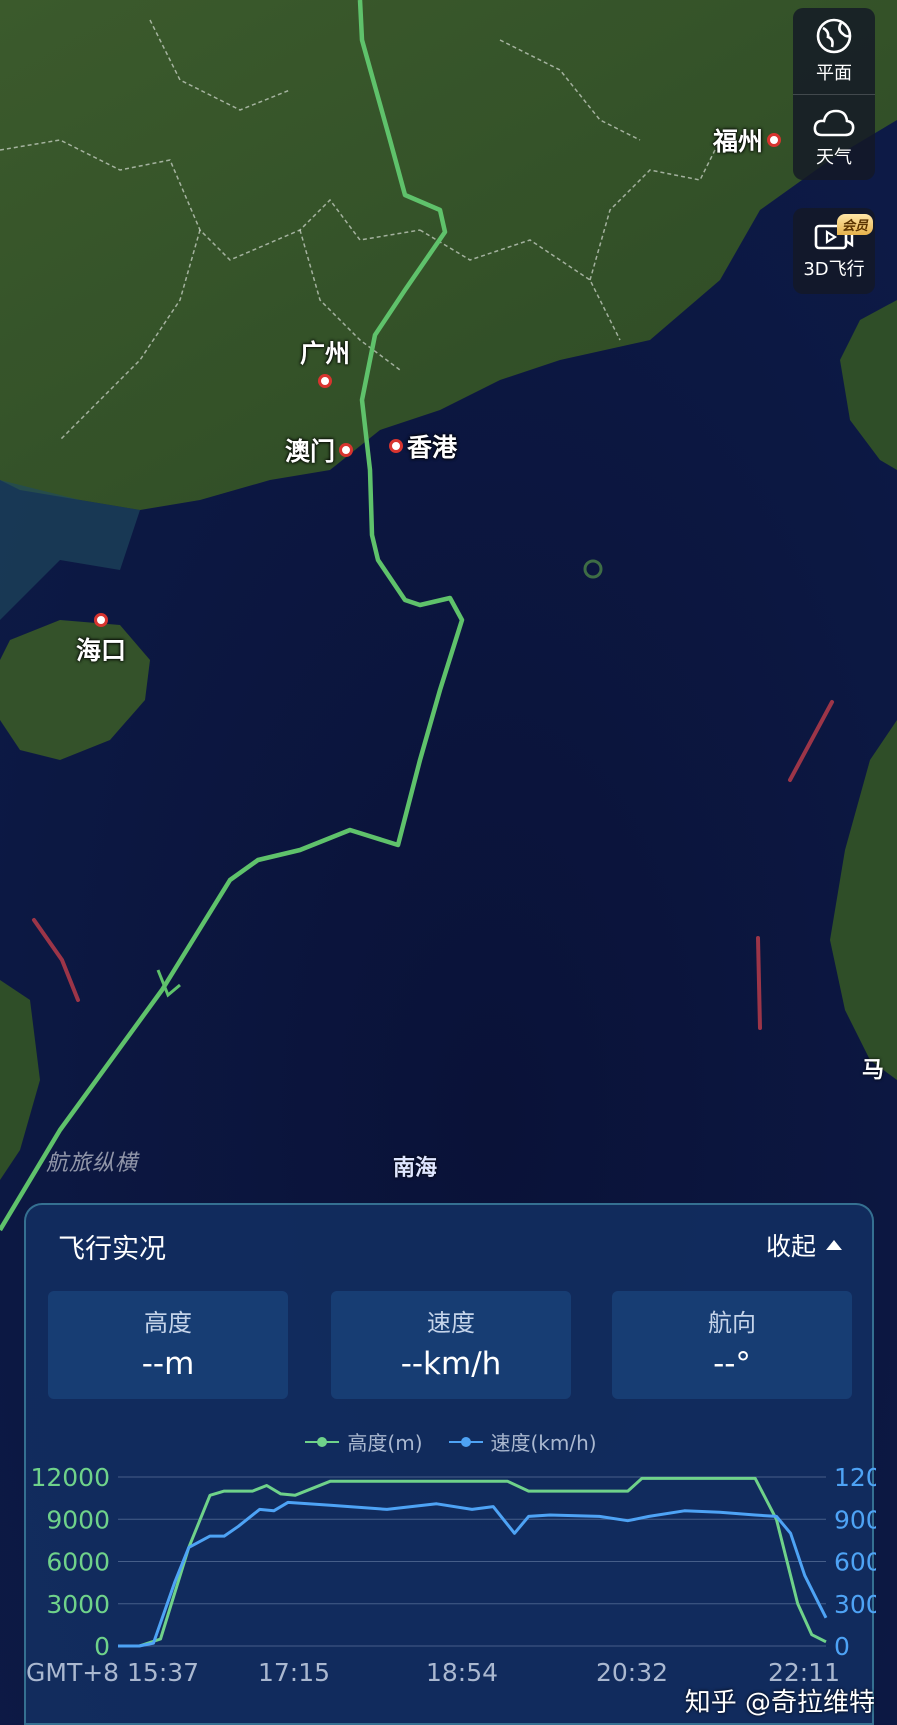  I want to click on x-tick-label: GMT+8 15:37, so click(112, 1672).